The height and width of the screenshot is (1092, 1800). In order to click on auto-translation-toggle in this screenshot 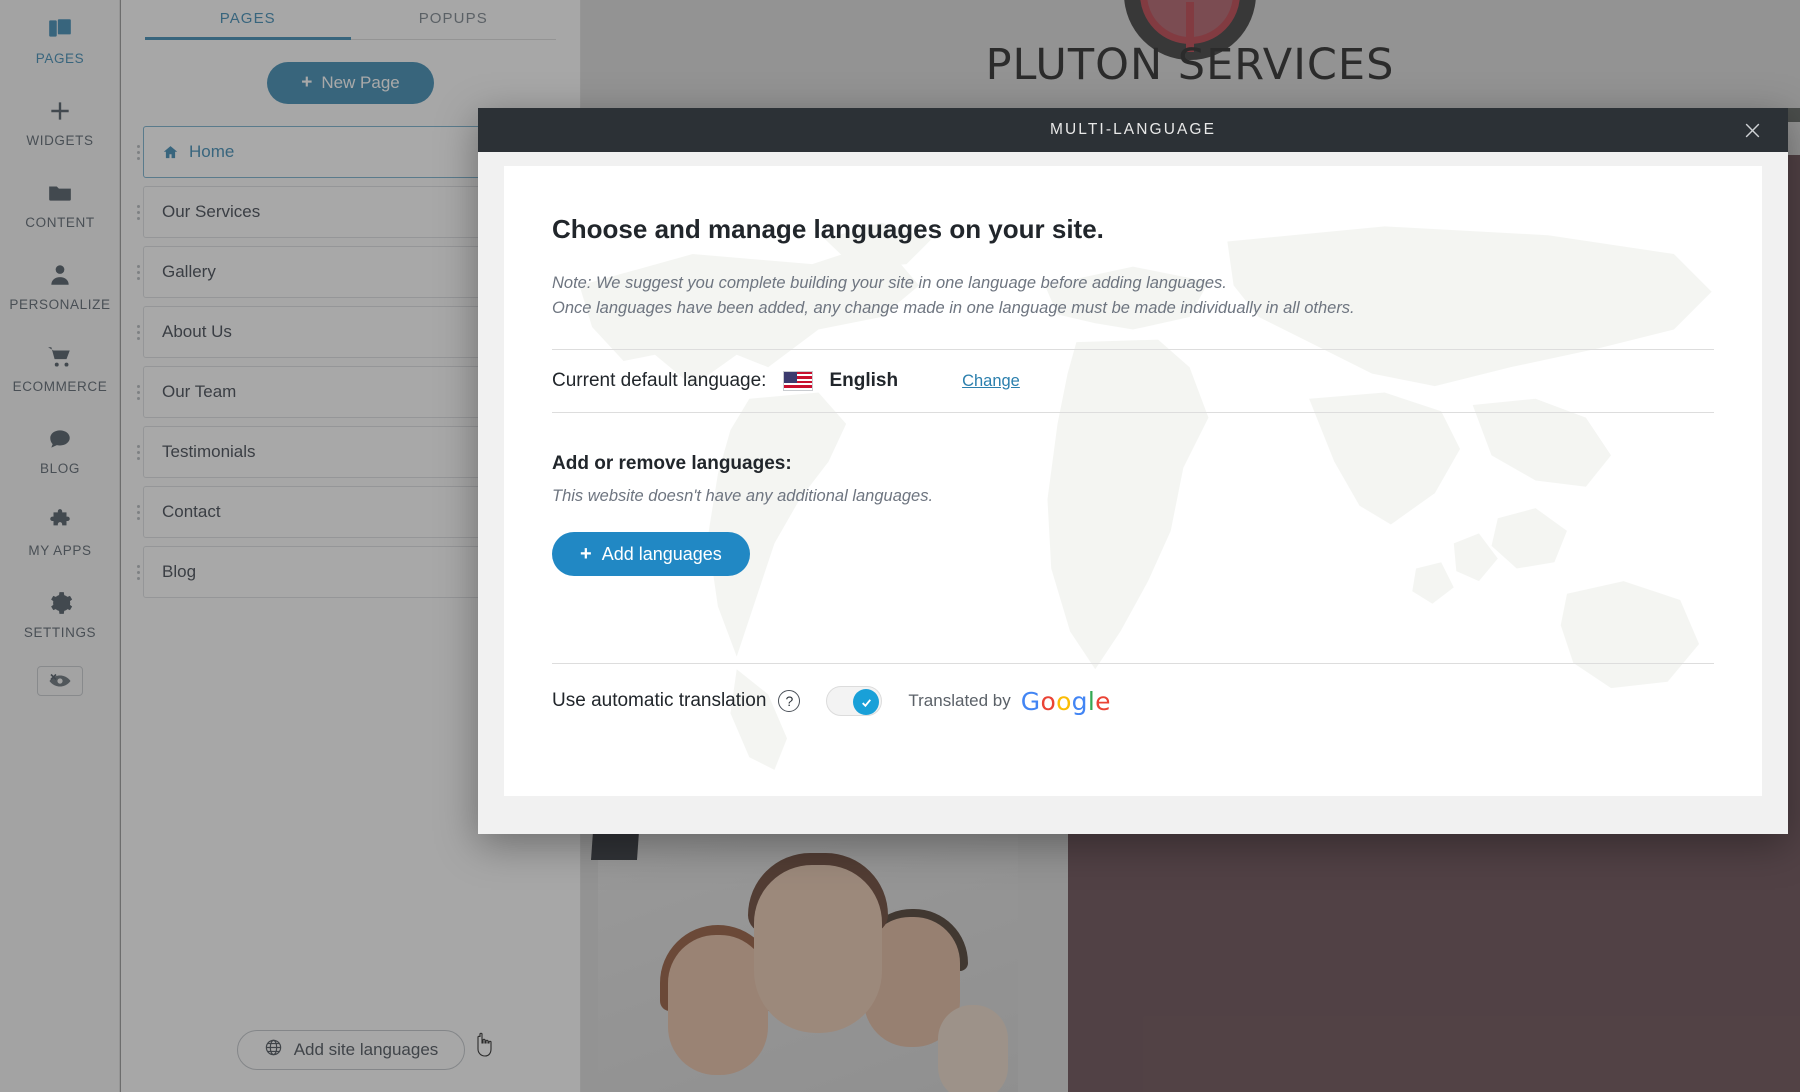, I will do `click(854, 701)`.